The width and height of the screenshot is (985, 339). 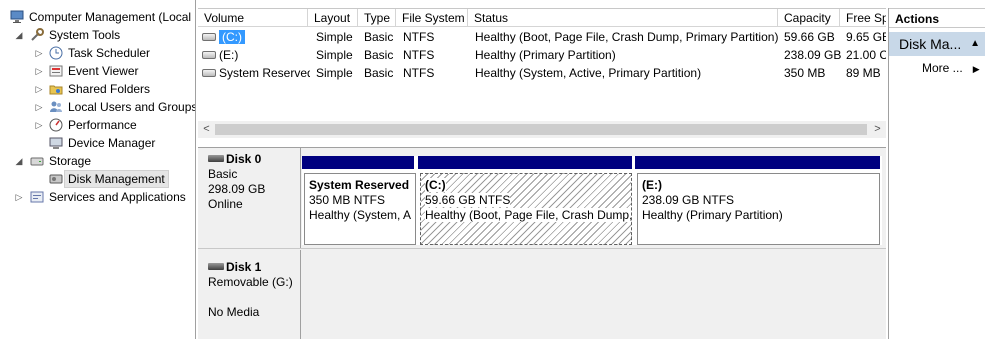 I want to click on volume-name: System Reserved, so click(x=264, y=73).